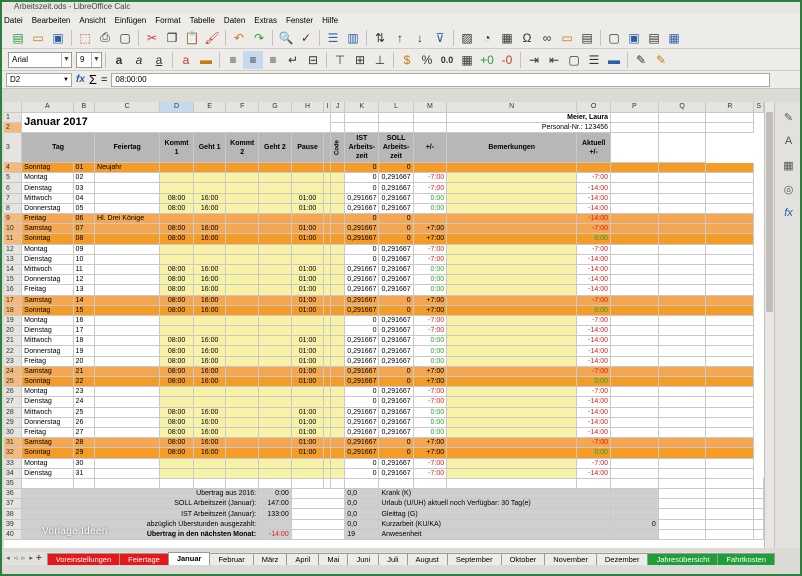  I want to click on time-cell-g1, so click(210, 259).